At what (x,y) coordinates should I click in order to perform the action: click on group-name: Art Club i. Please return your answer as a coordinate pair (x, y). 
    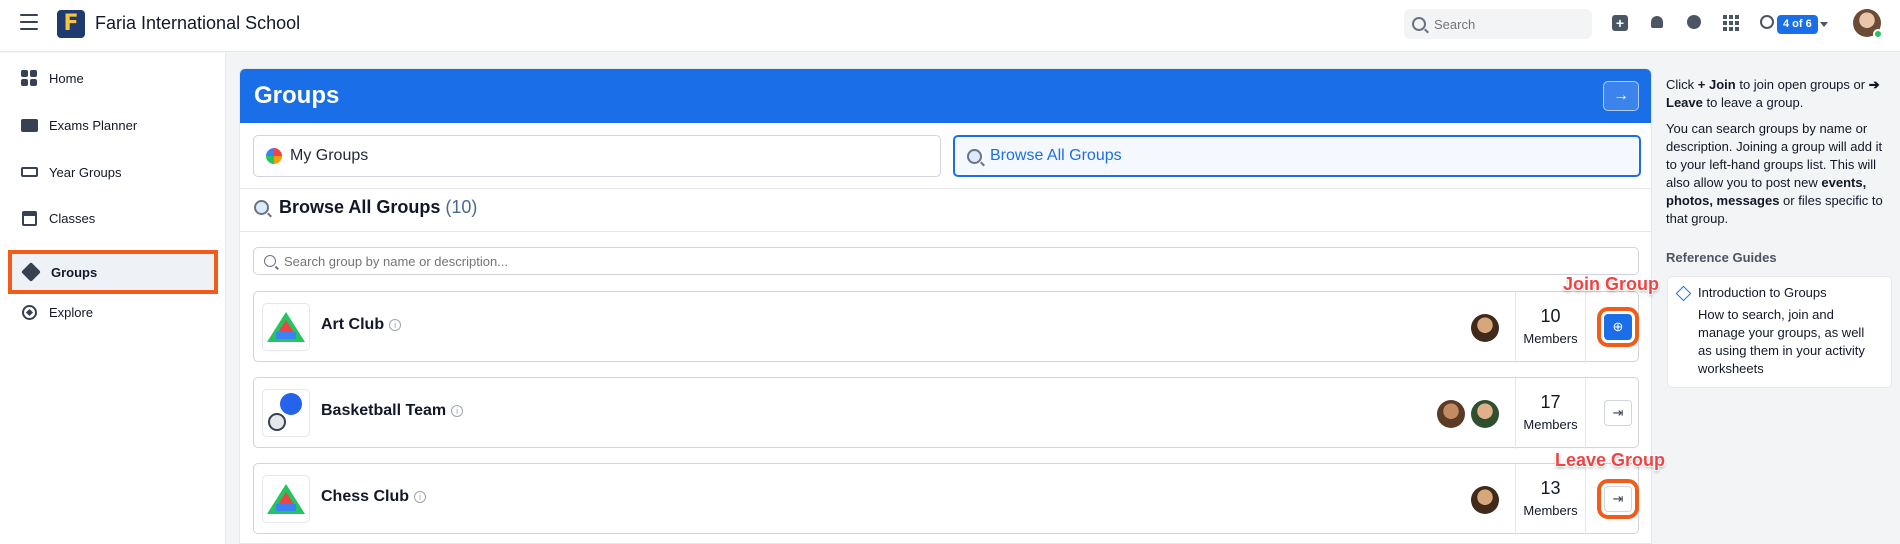
    Looking at the image, I should click on (361, 325).